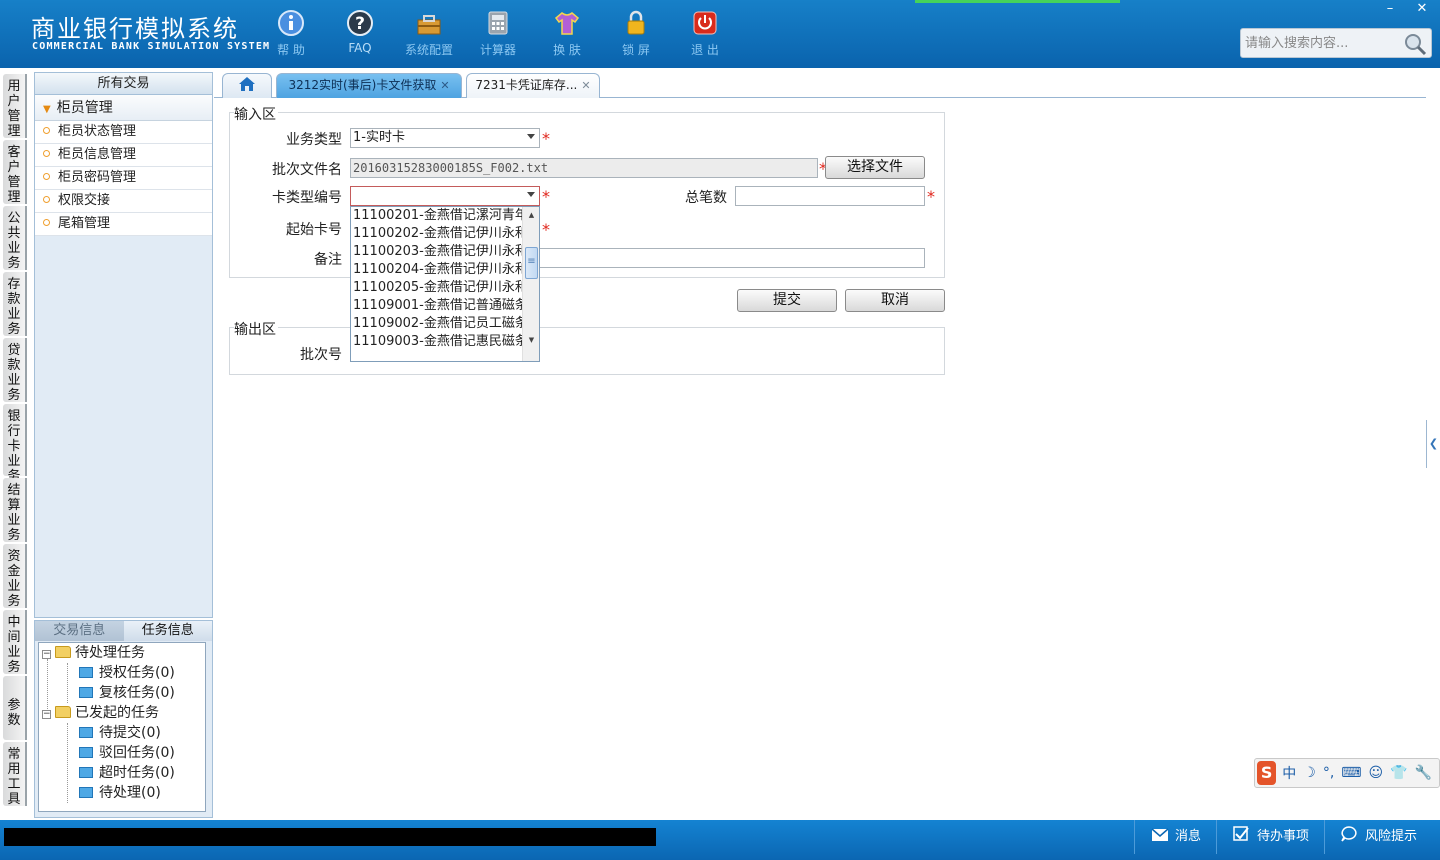 The height and width of the screenshot is (860, 1440). What do you see at coordinates (314, 230) in the screenshot?
I see `start-card-label: 起始卡号` at bounding box center [314, 230].